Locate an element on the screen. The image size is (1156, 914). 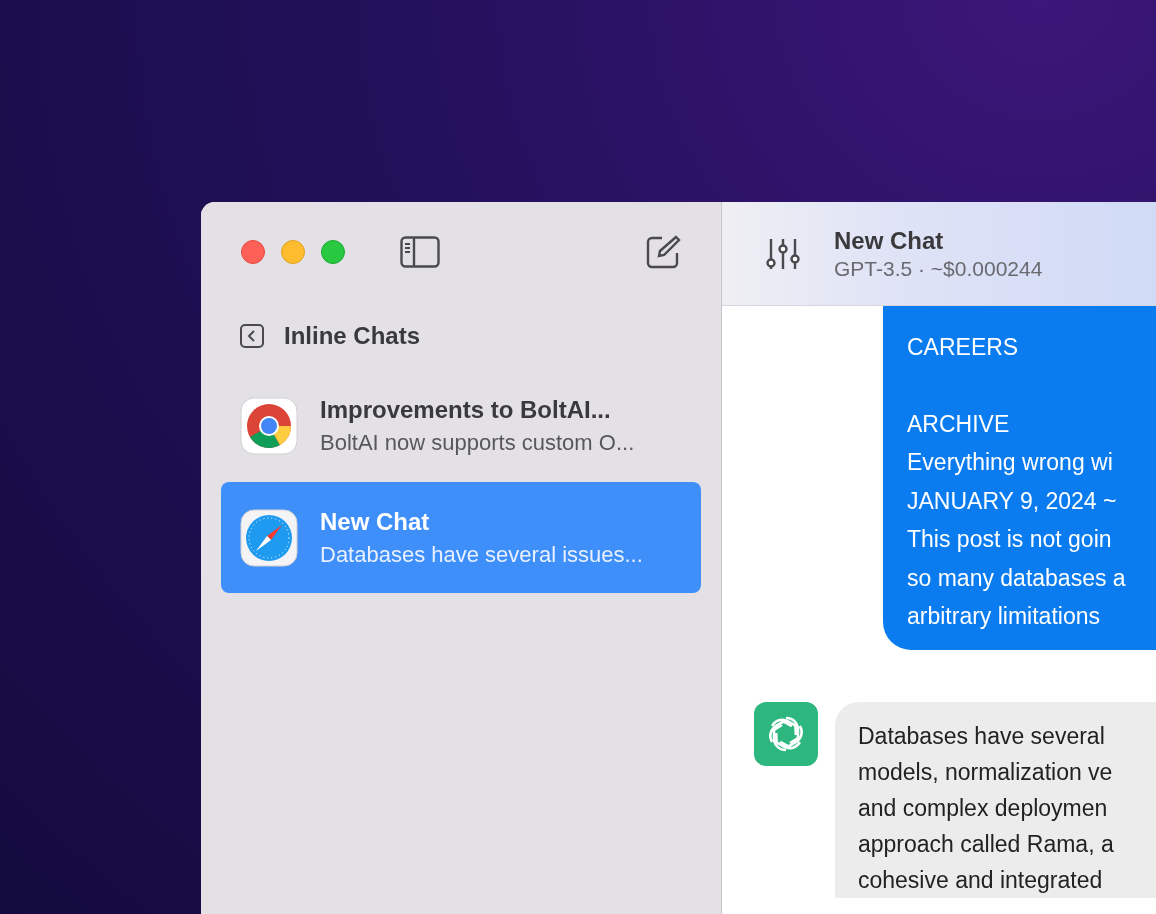
message-text: and complex deploymen is located at coordinates (983, 808).